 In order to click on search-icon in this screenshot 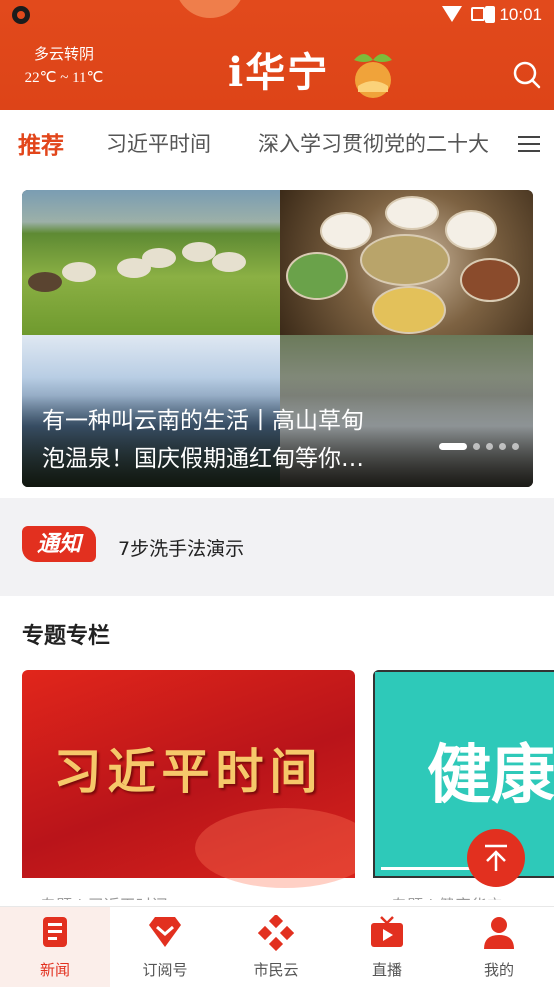, I will do `click(527, 75)`.